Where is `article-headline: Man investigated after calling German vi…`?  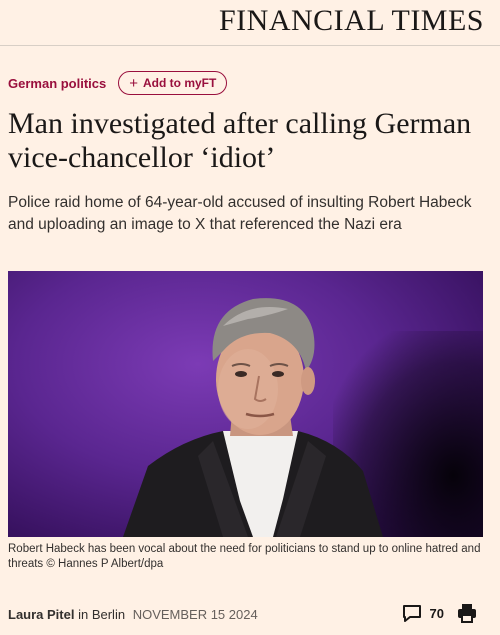 article-headline: Man investigated after calling German vi… is located at coordinates (240, 140).